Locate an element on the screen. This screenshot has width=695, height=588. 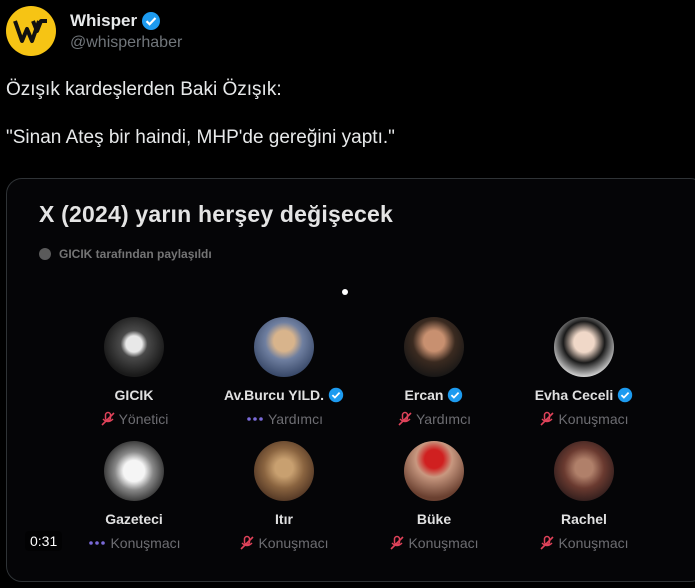
speaker-card: Ercan Yardımcı is located at coordinates (434, 372).